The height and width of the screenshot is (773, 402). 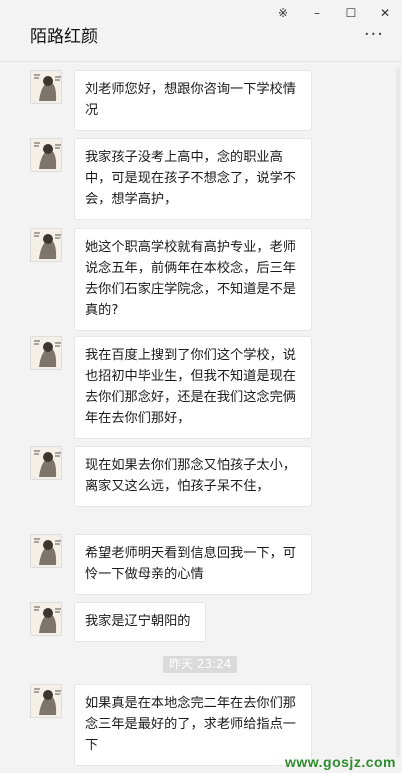 I want to click on more-options-icon: ···, so click(x=374, y=35).